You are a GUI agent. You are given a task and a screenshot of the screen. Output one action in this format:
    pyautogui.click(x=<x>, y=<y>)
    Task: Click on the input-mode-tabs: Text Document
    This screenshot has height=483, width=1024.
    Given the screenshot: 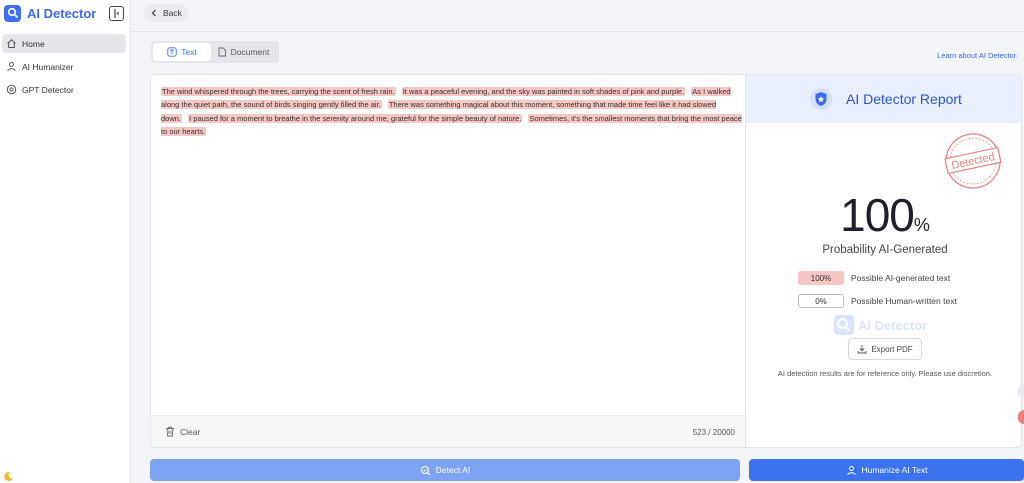 What is the action you would take?
    pyautogui.click(x=215, y=52)
    